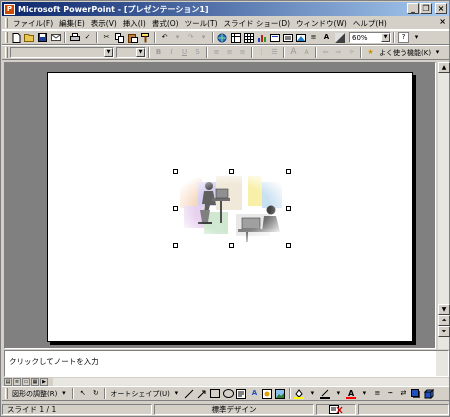 The width and height of the screenshot is (450, 417). What do you see at coordinates (306, 52) in the screenshot?
I see `shrink-font-button: A` at bounding box center [306, 52].